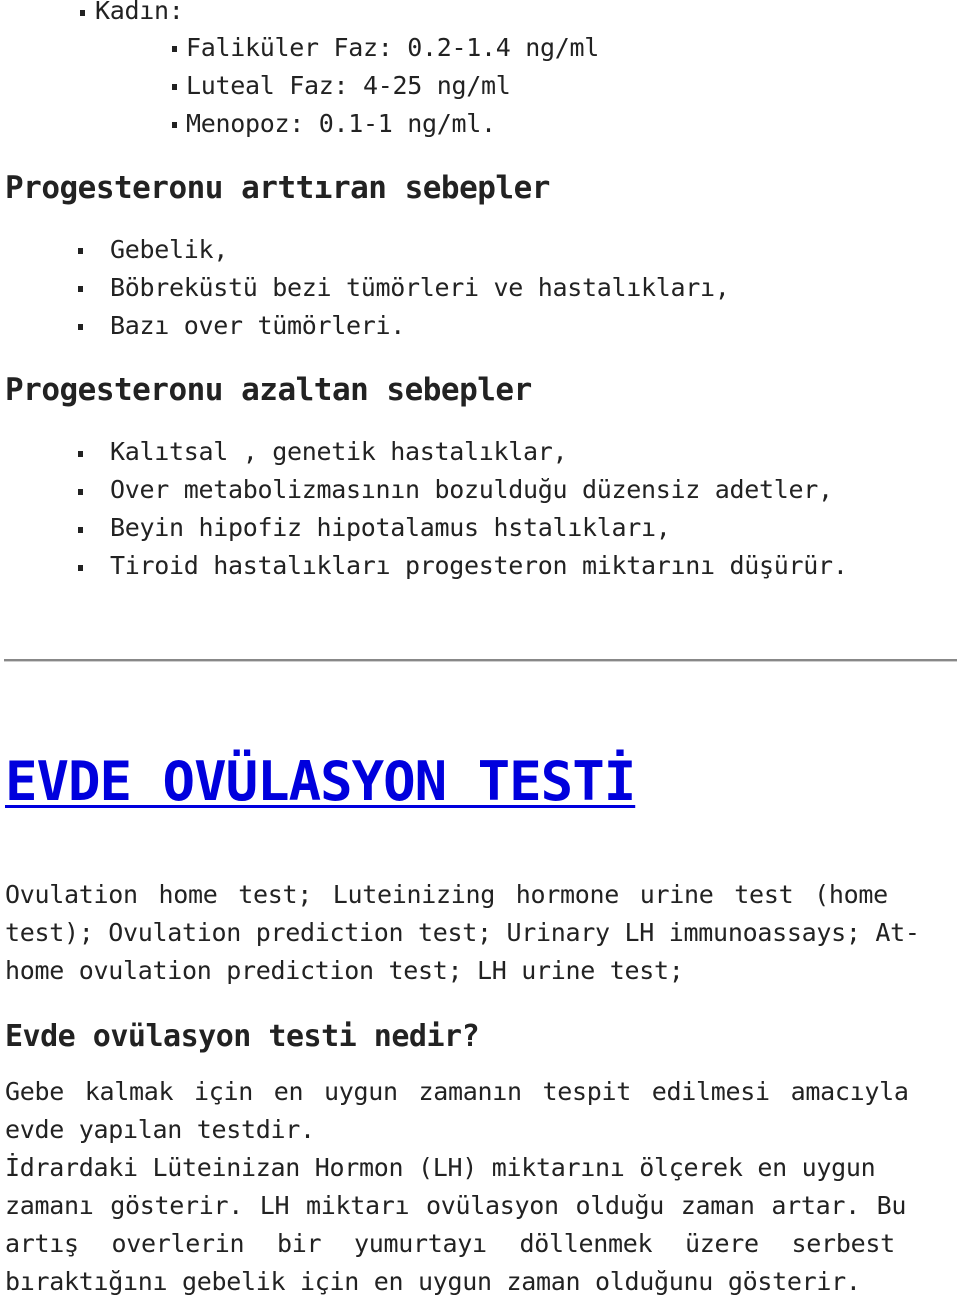 The height and width of the screenshot is (1297, 960). I want to click on decrease-heading: Progesteronu azaltan sebepler, so click(268, 390).